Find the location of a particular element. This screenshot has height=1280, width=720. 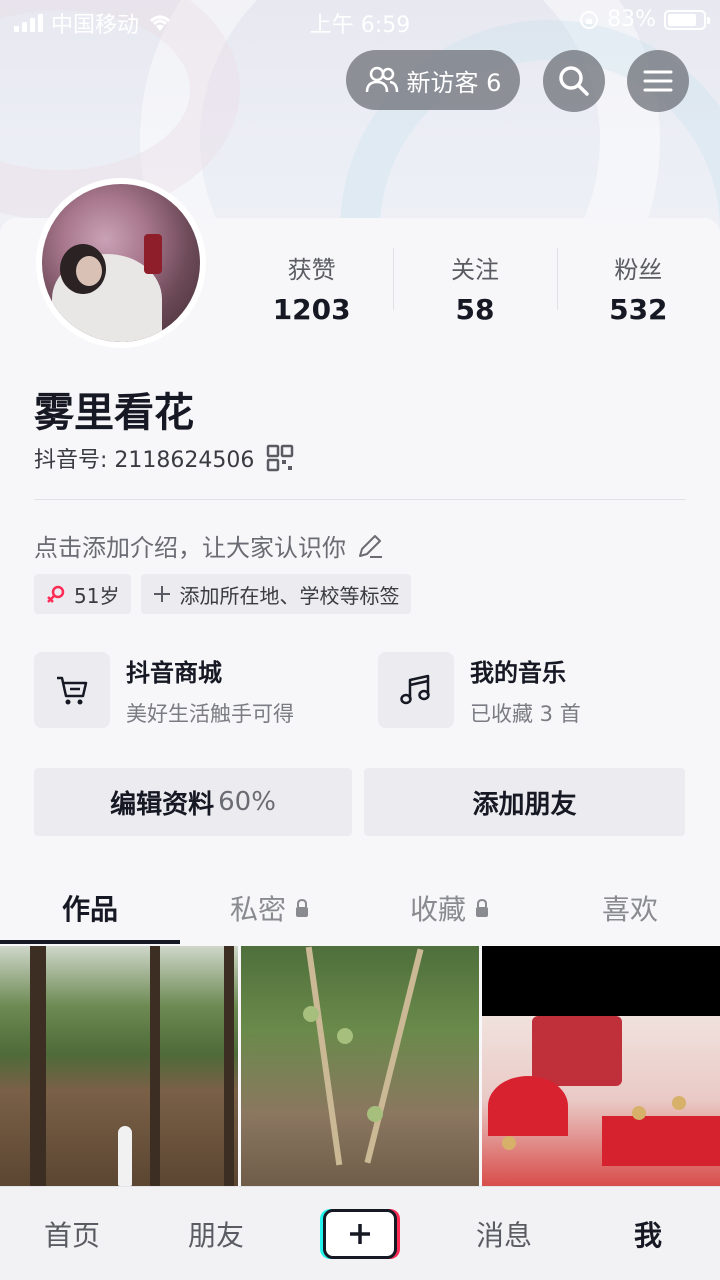

menu-icon is located at coordinates (658, 81).